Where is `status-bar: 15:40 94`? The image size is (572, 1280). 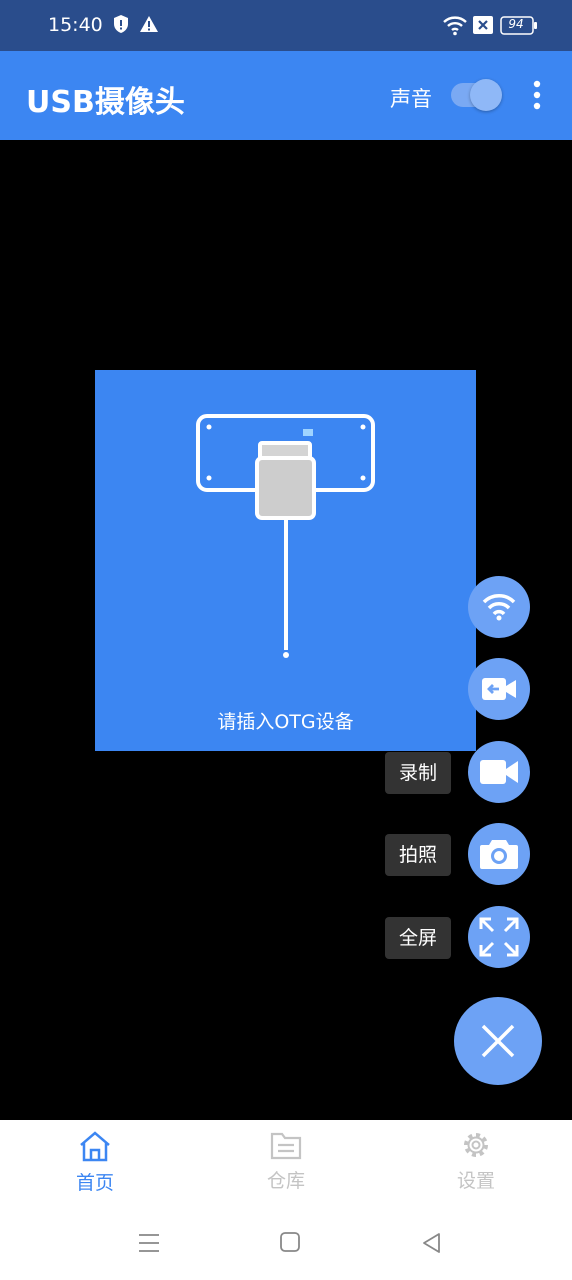
status-bar: 15:40 94 is located at coordinates (286, 25).